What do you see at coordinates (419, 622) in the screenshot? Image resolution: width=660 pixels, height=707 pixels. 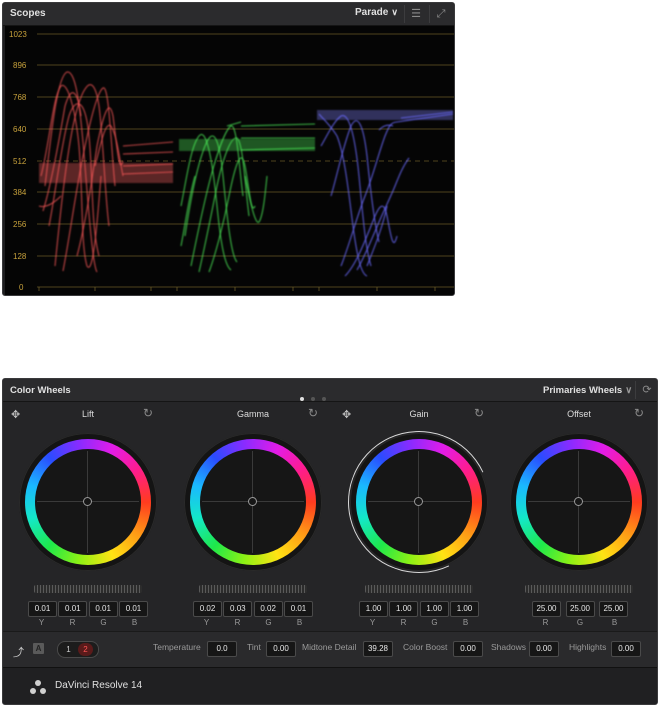 I see `gain-channel-labels: Y R G B` at bounding box center [419, 622].